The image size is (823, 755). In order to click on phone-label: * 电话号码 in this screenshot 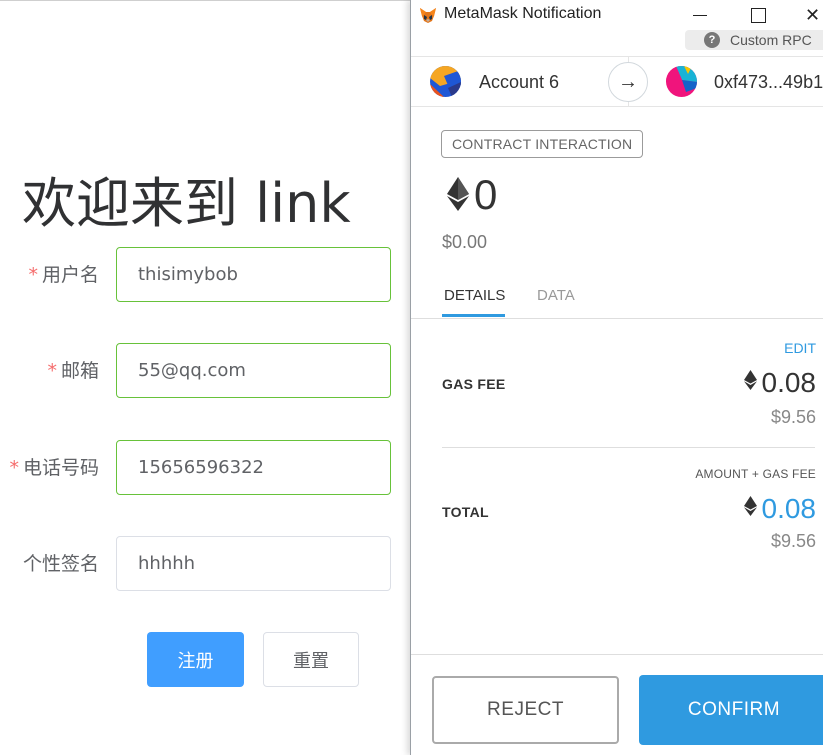, I will do `click(54, 468)`.